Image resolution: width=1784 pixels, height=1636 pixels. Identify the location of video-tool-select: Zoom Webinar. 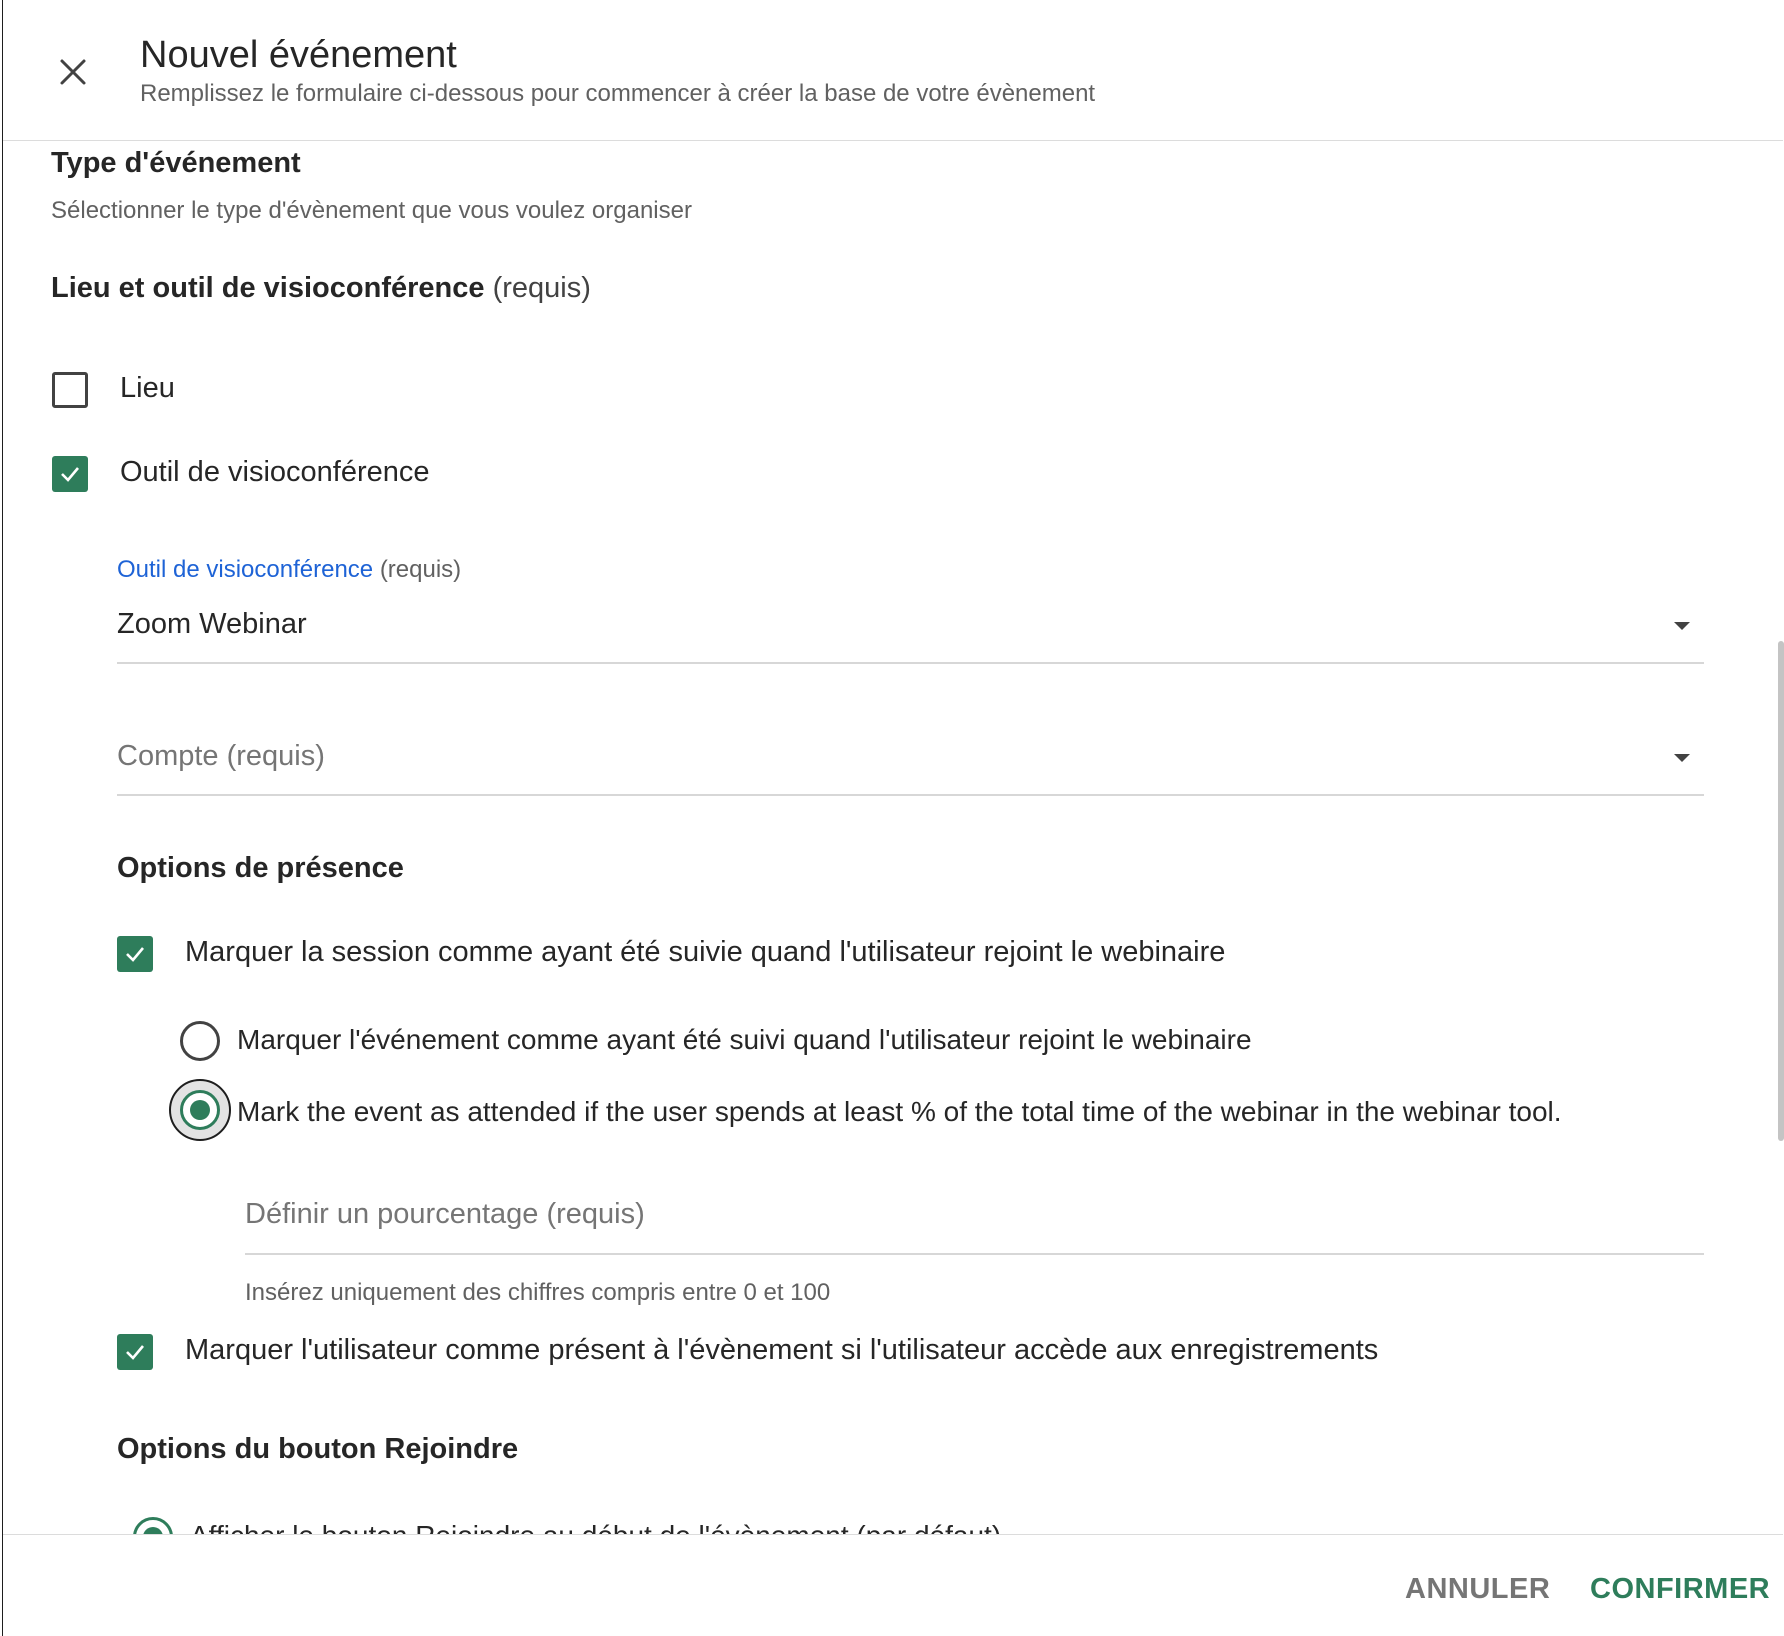
(212, 624).